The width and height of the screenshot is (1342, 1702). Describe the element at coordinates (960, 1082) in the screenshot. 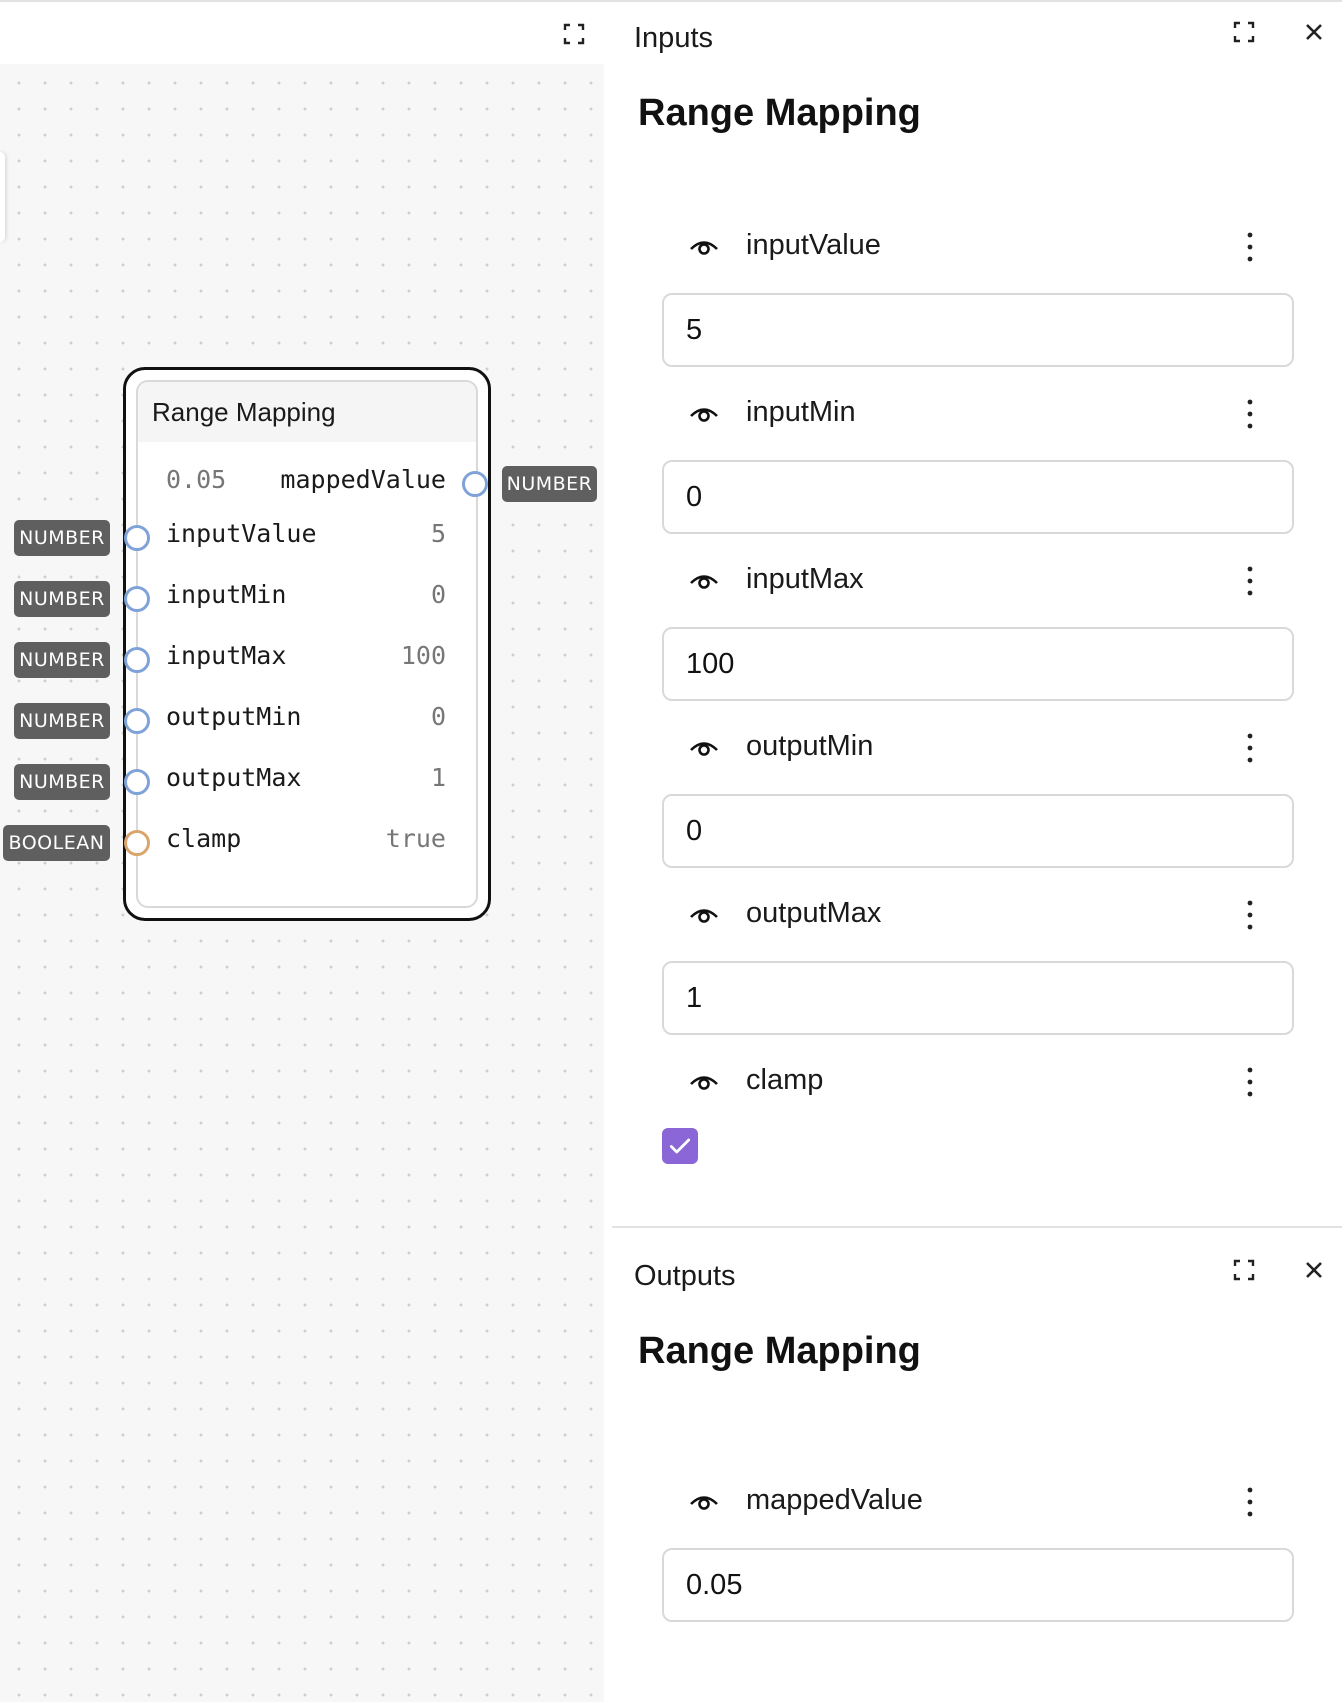

I see `field-header: clamp` at that location.